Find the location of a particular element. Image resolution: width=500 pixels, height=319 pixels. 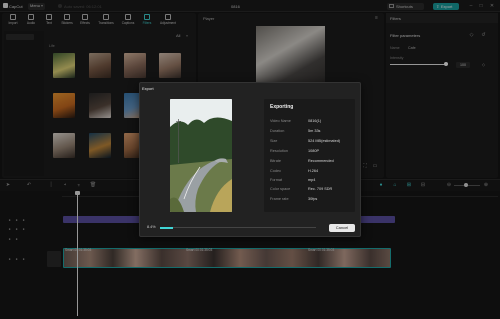

info-row-frame-rate: Frame rate 30fps is located at coordinates (294, 199).